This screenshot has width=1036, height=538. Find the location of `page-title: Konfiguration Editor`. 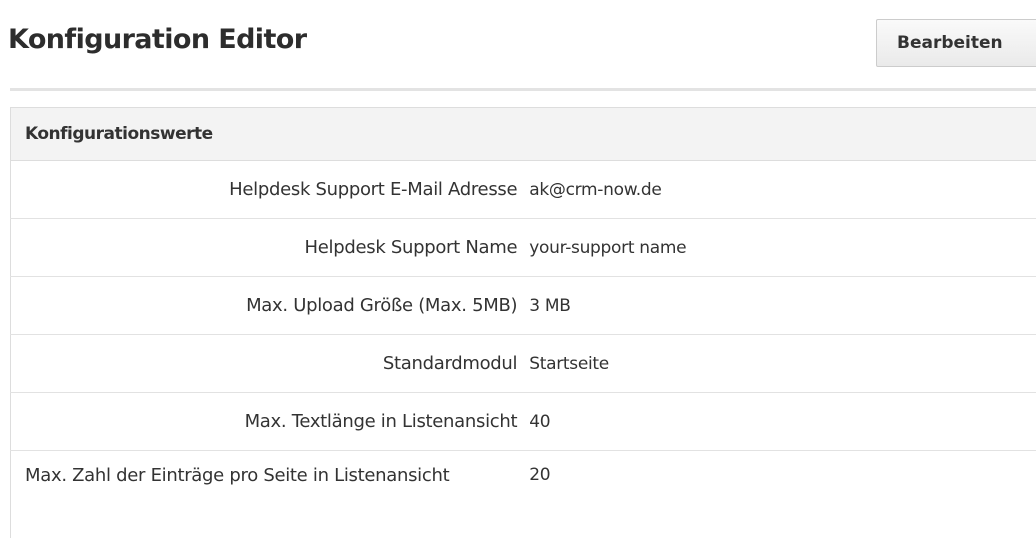

page-title: Konfiguration Editor is located at coordinates (157, 39).